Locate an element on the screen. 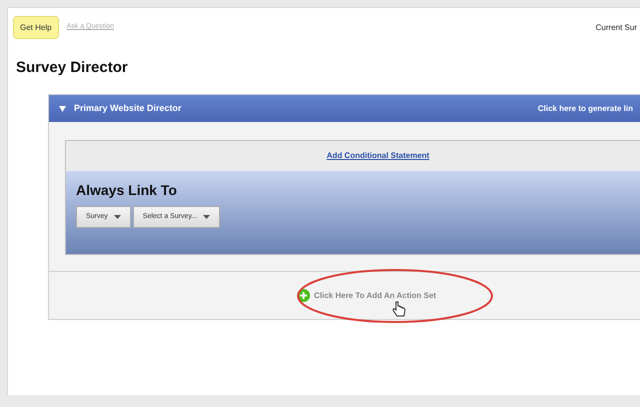  add-conditional-link: Add Conditional Statement is located at coordinates (378, 156).